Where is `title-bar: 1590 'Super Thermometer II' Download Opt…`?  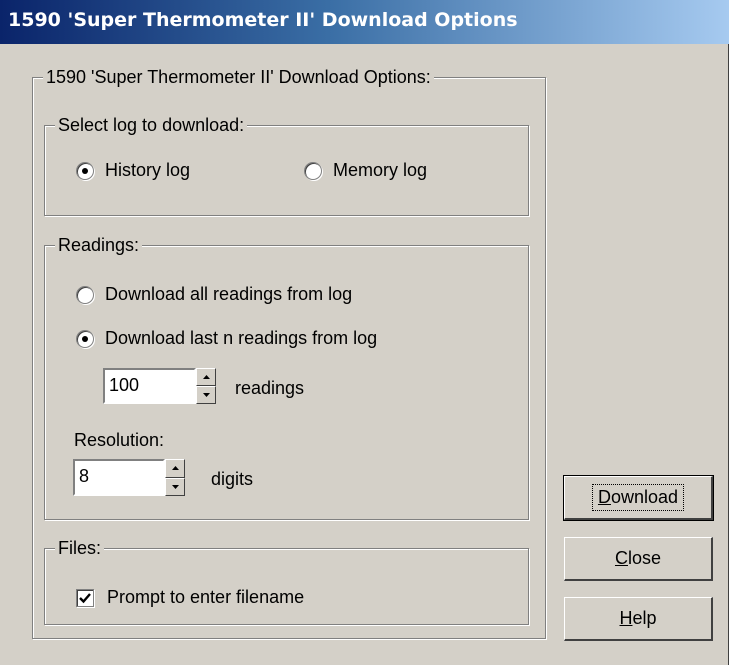 title-bar: 1590 'Super Thermometer II' Download Opt… is located at coordinates (364, 22).